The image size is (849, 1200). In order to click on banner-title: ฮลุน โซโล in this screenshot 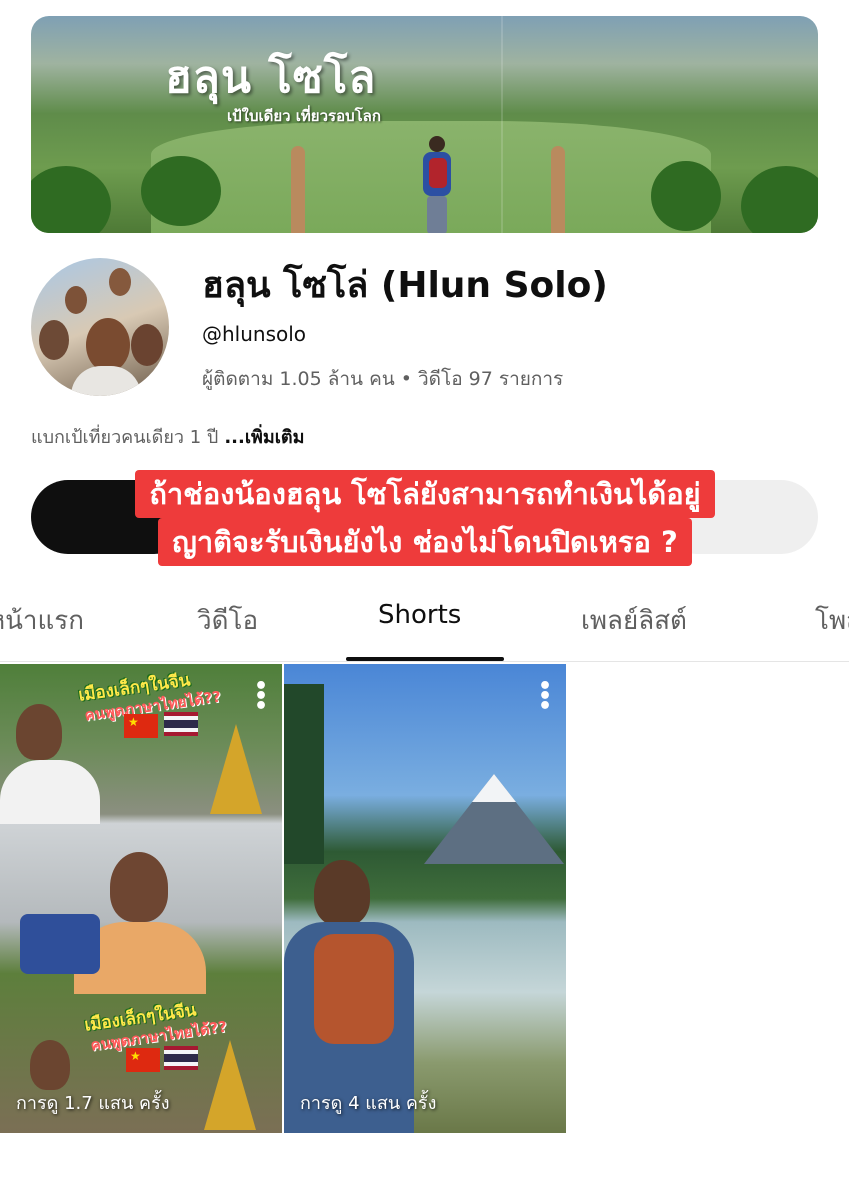, I will do `click(271, 77)`.